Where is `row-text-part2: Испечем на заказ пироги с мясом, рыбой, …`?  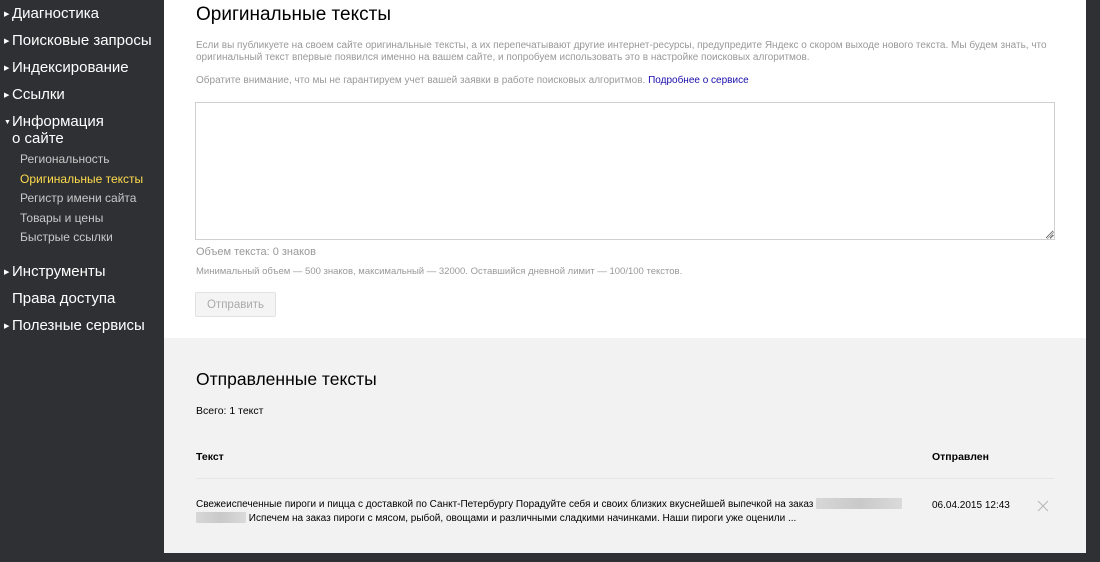 row-text-part2: Испечем на заказ пироги с мясом, рыбой, … is located at coordinates (522, 518).